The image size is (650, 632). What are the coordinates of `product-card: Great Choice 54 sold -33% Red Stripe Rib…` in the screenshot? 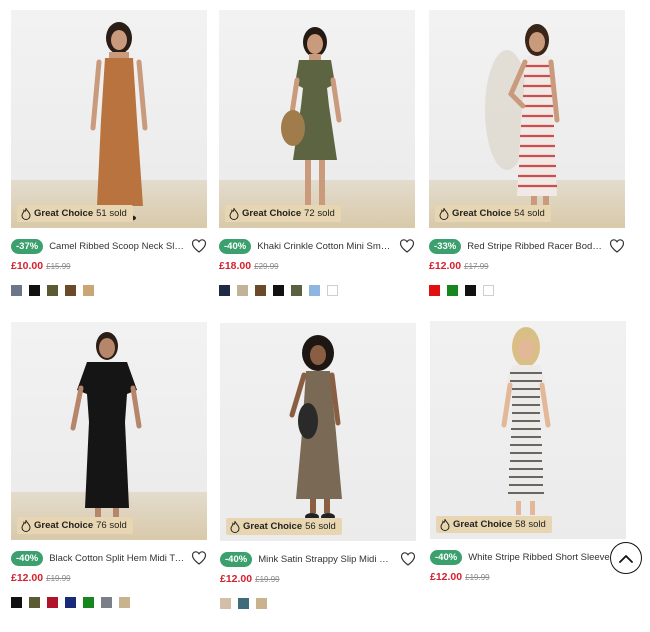 It's located at (527, 153).